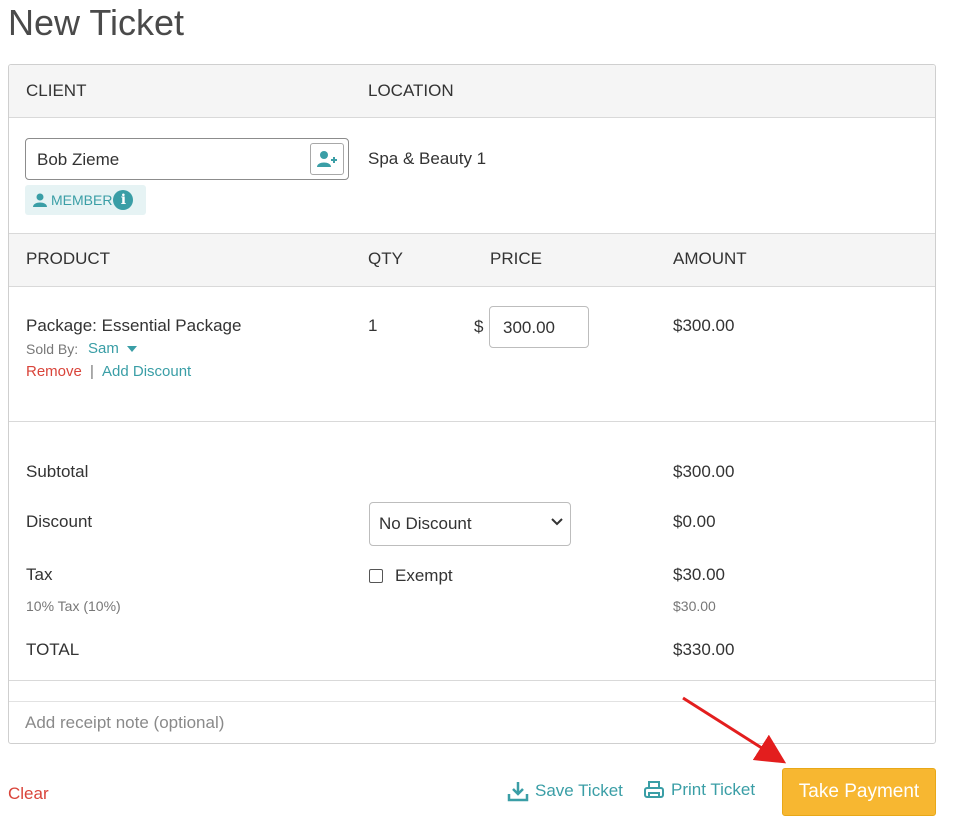  What do you see at coordinates (39, 574) in the screenshot?
I see `tax-label: Tax` at bounding box center [39, 574].